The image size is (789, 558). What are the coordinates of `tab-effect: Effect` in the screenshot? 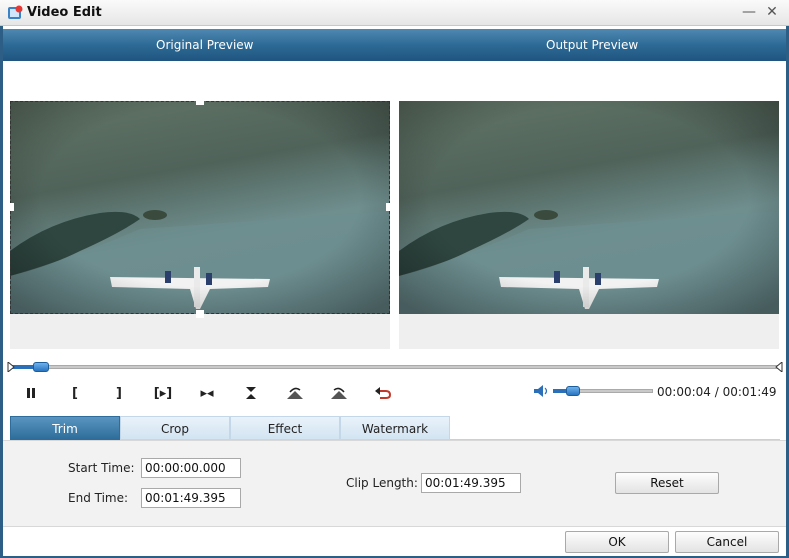 It's located at (285, 428).